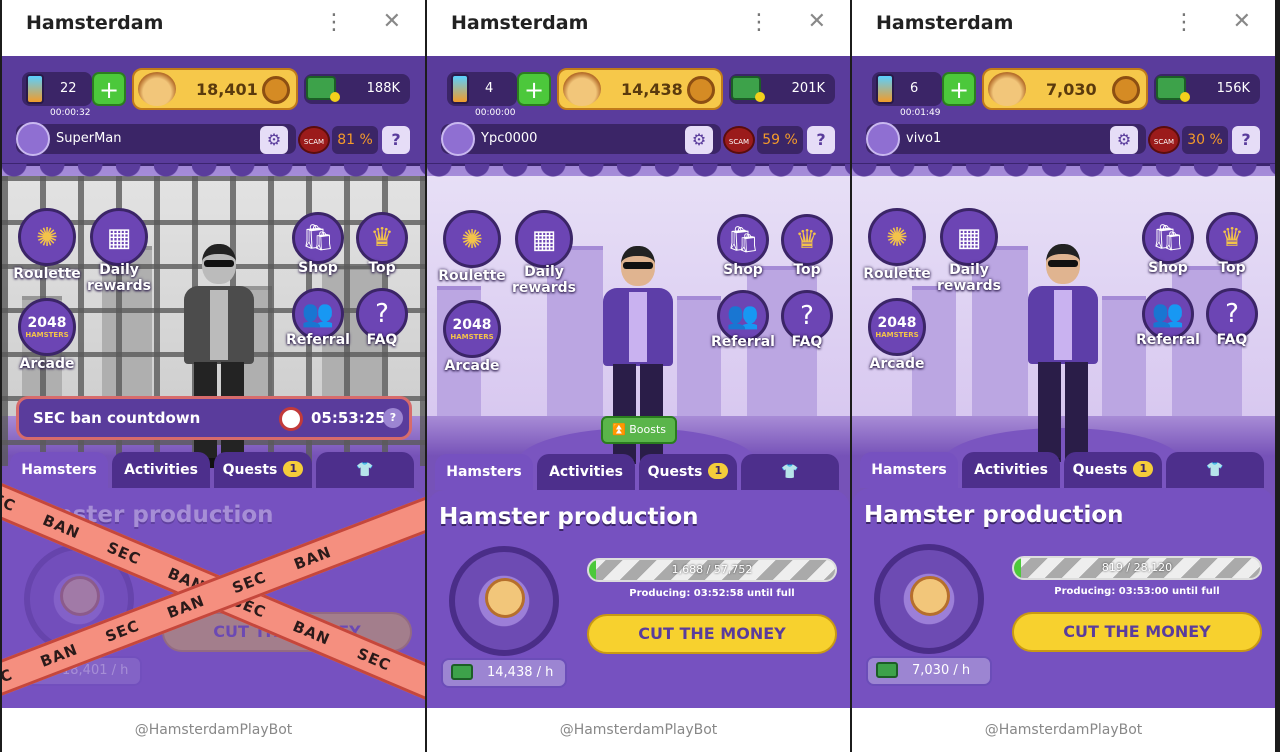 This screenshot has height=752, width=1280. I want to click on faq-label: FAQ, so click(807, 342).